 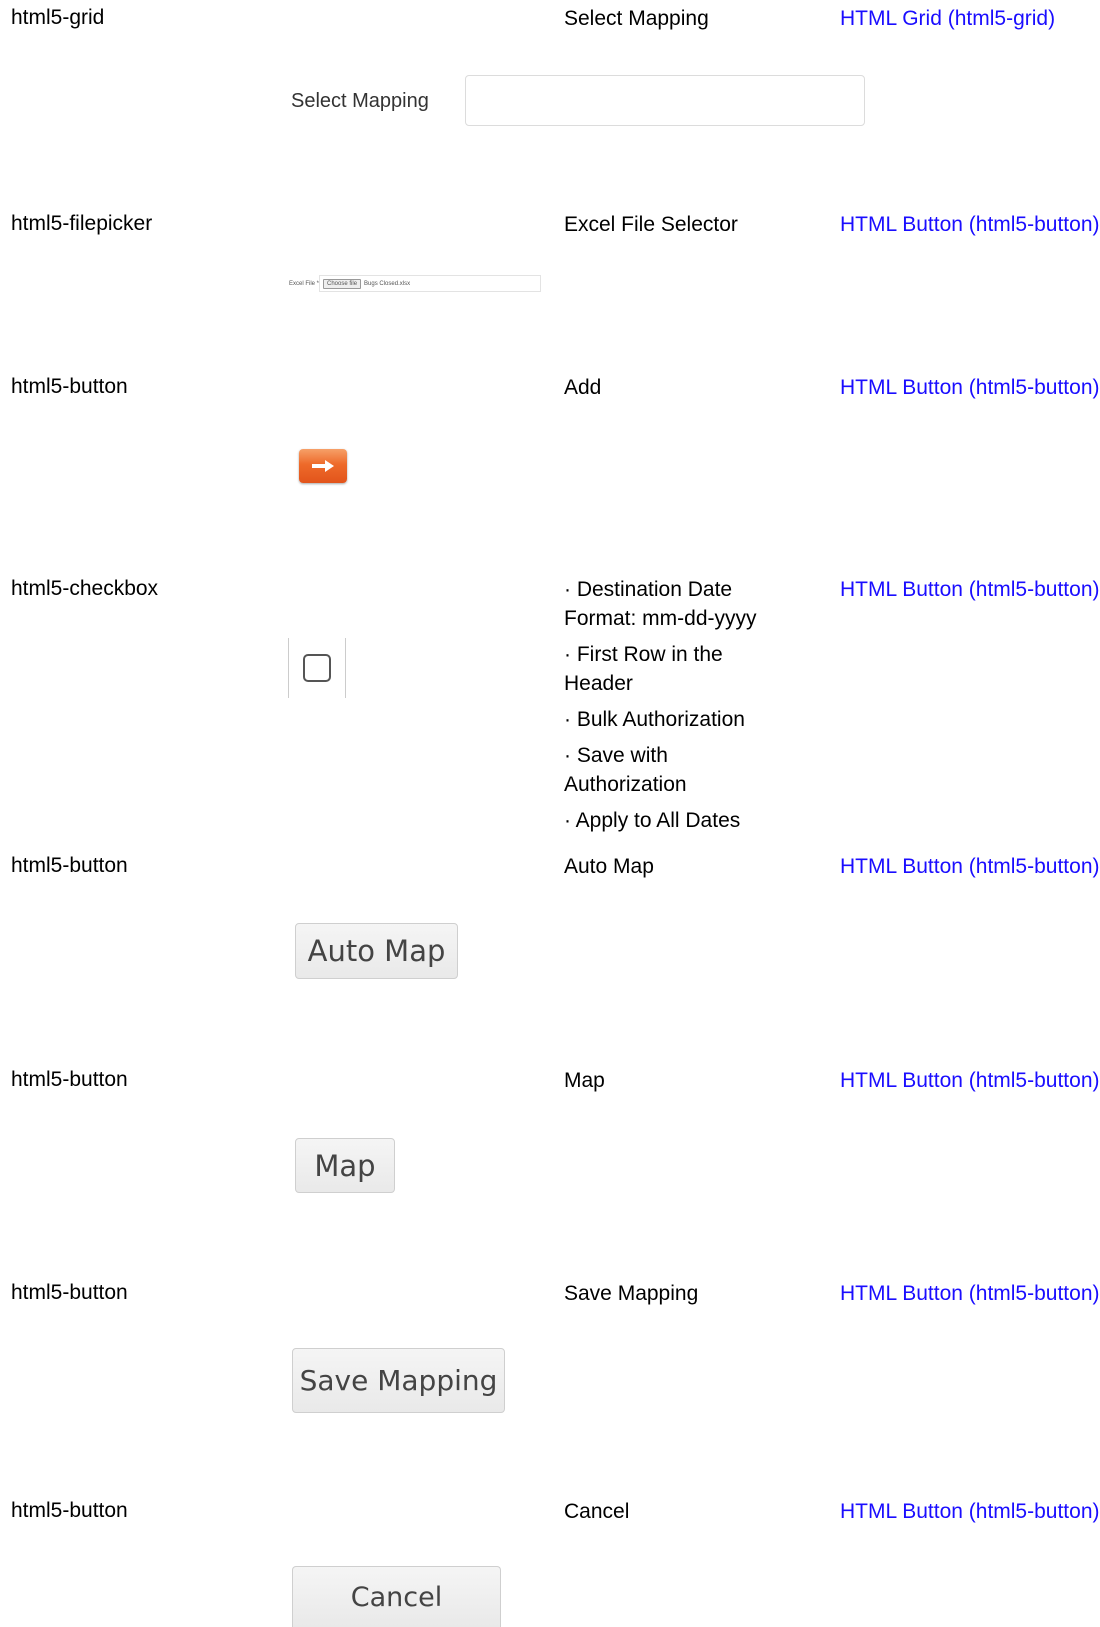 What do you see at coordinates (651, 224) in the screenshot?
I see `control-name: Excel File Selector` at bounding box center [651, 224].